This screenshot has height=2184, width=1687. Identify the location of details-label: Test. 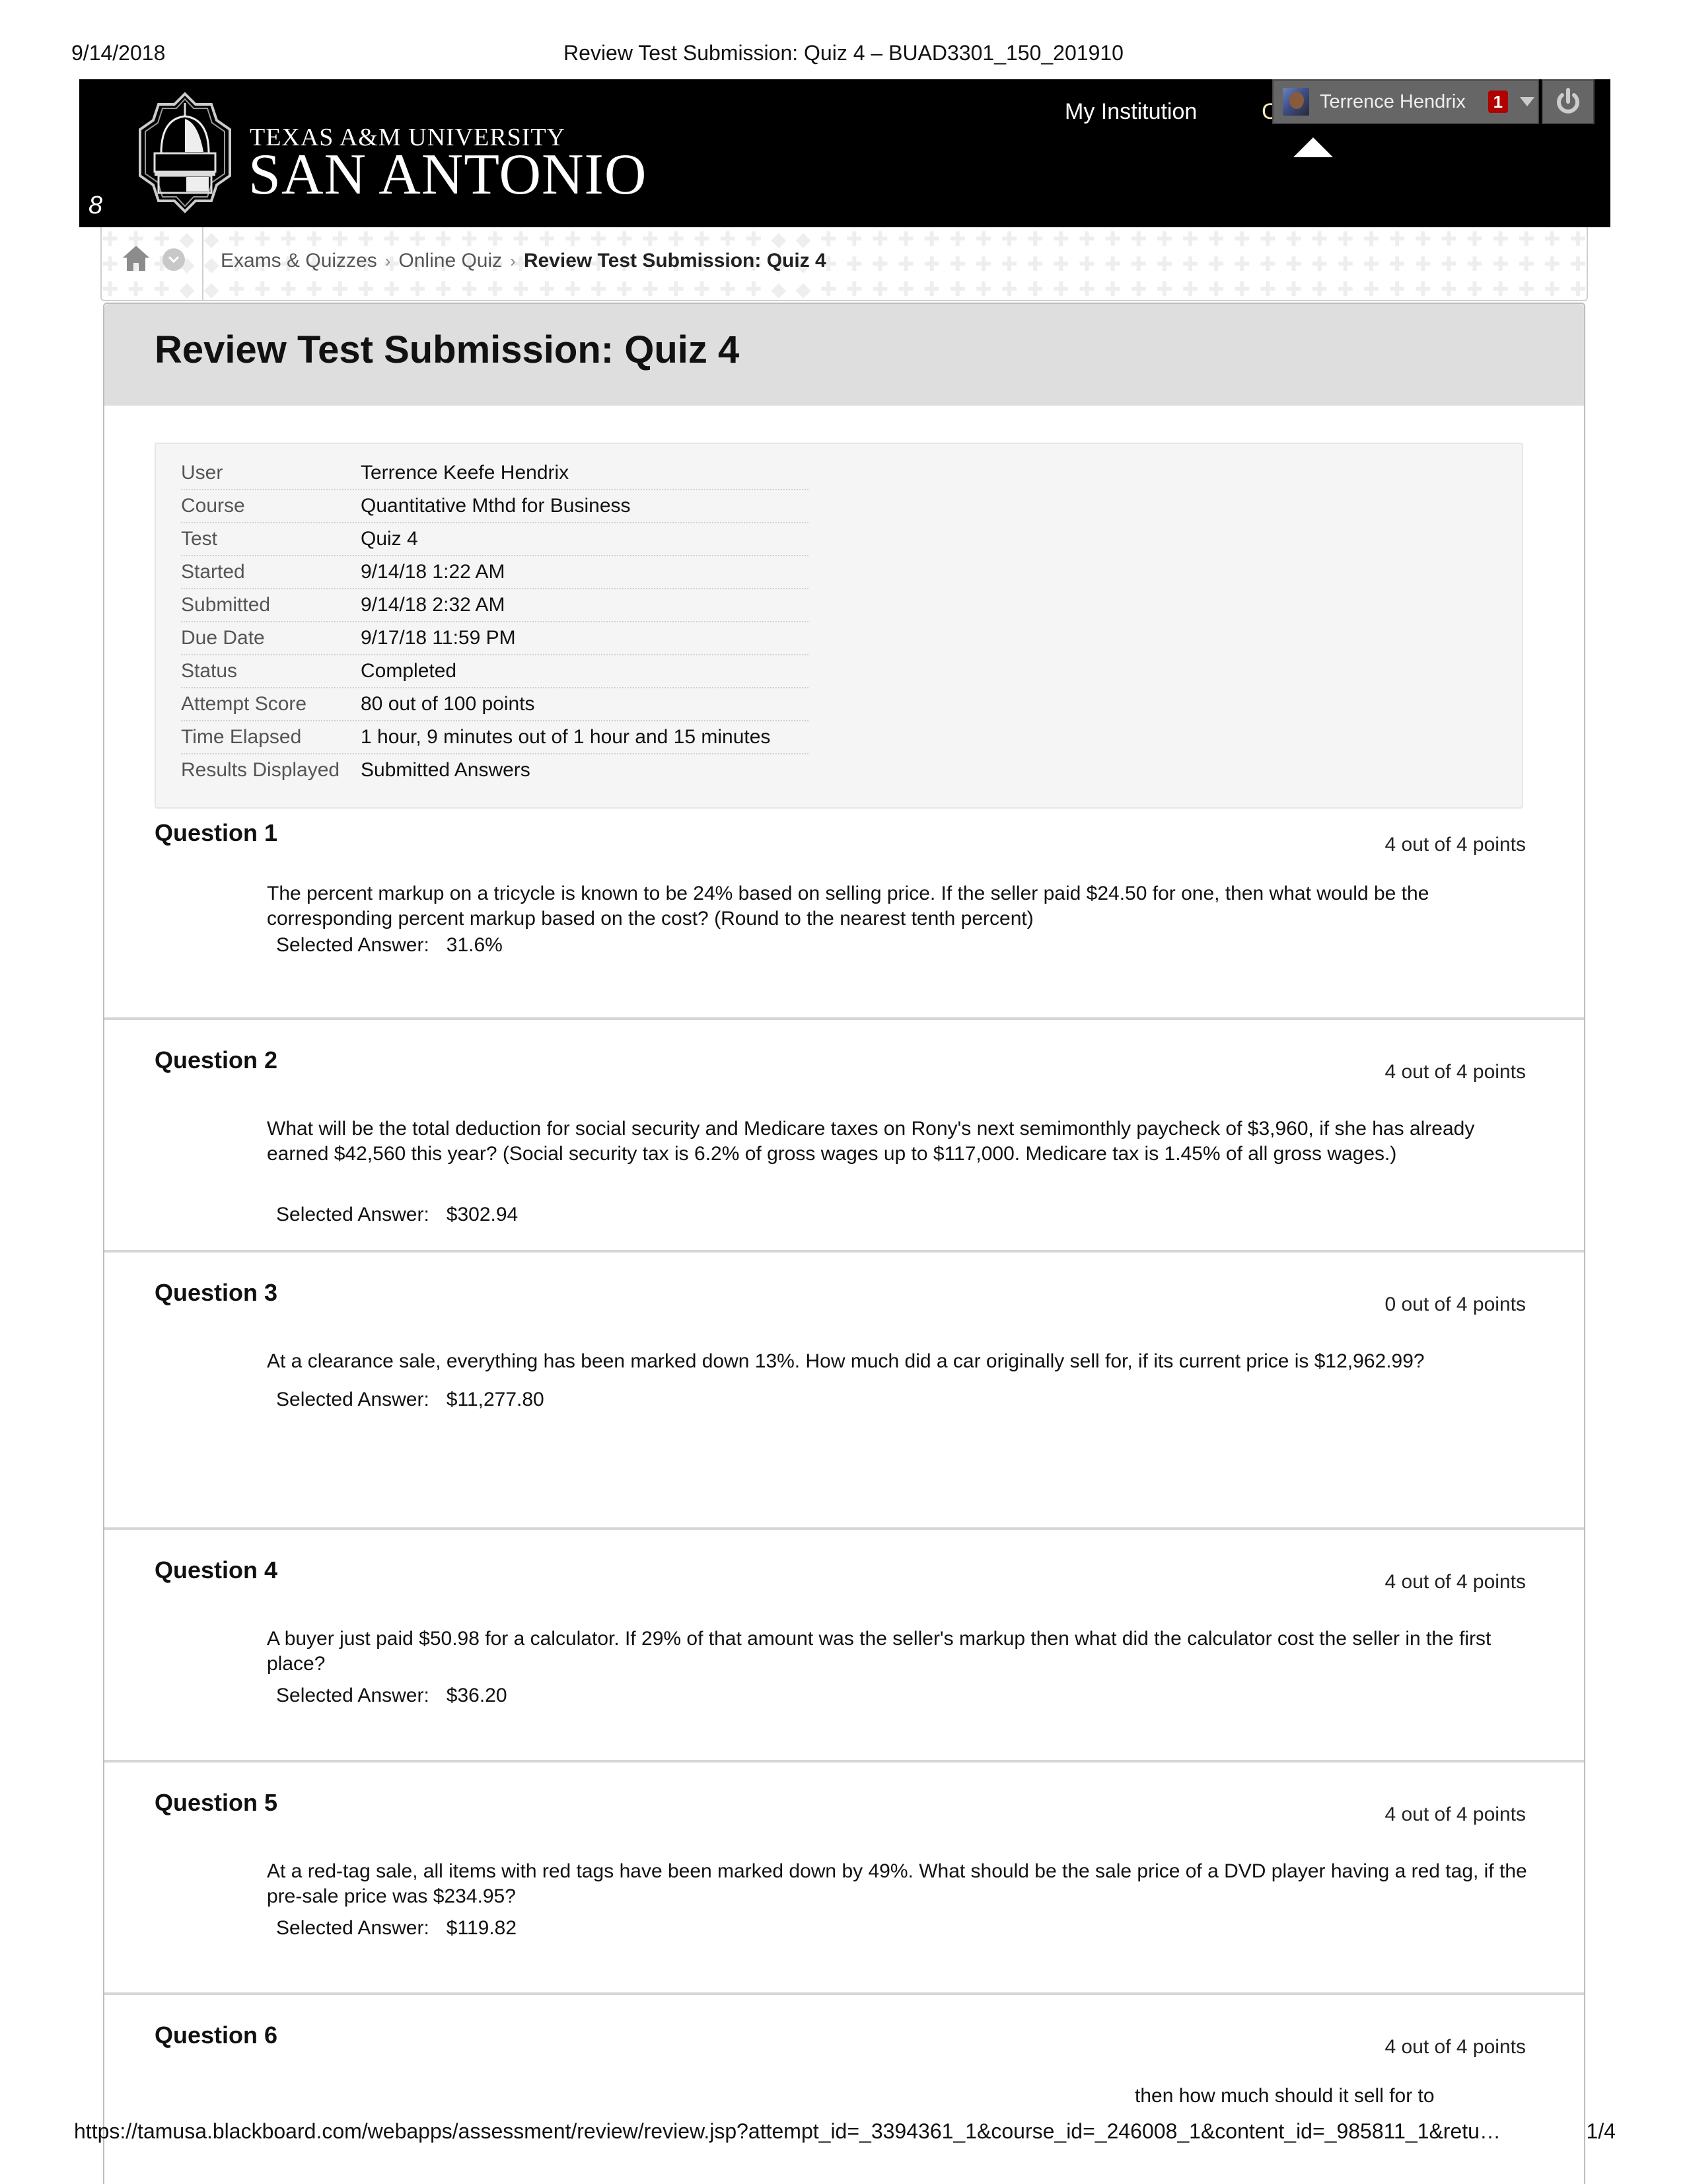
(199, 539).